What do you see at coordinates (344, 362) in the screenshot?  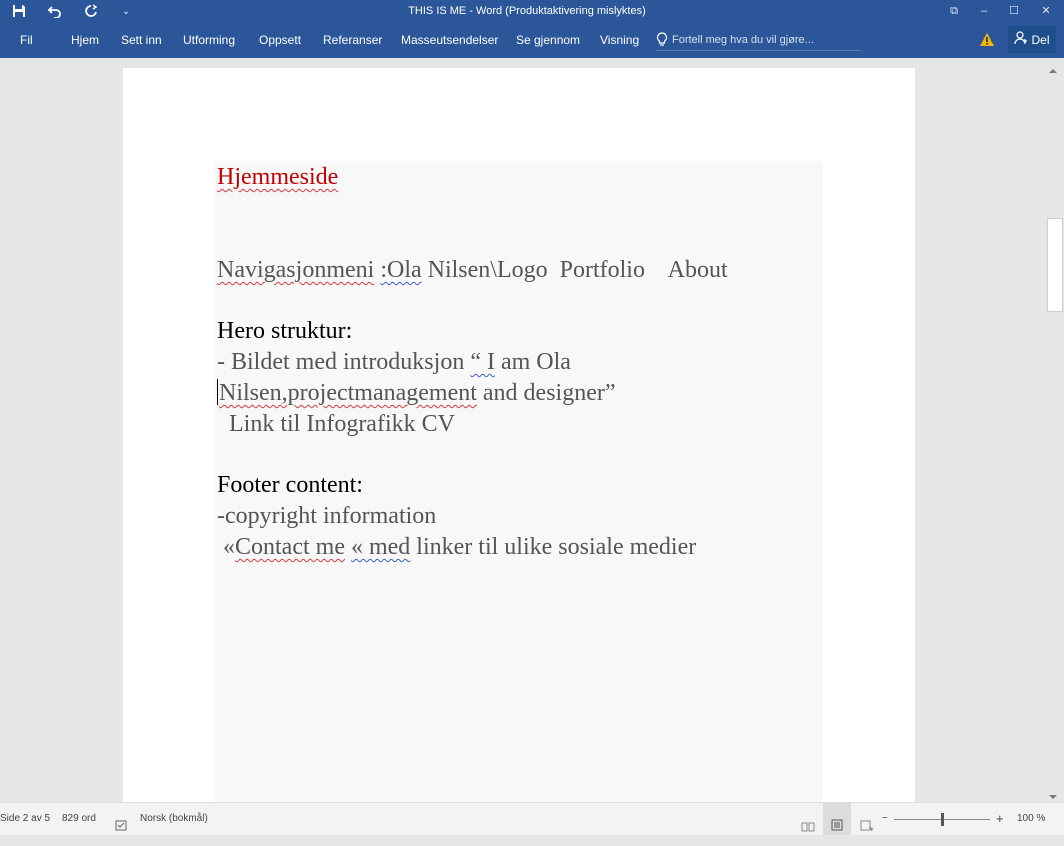 I see `hero-line-1-a: - Bildet med introduksjon` at bounding box center [344, 362].